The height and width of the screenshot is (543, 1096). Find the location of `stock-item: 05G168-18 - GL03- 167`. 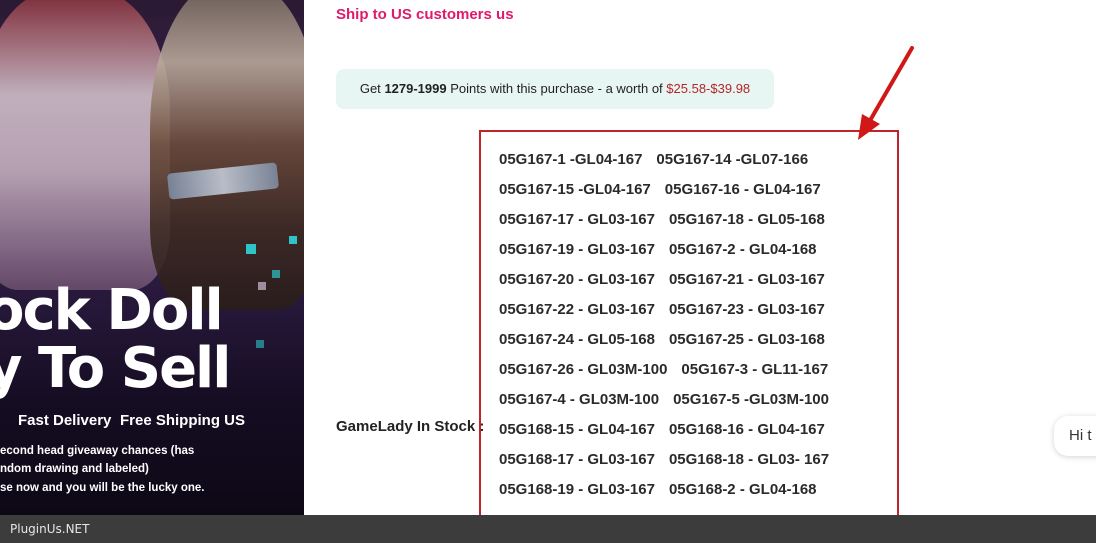

stock-item: 05G168-18 - GL03- 167 is located at coordinates (749, 459).